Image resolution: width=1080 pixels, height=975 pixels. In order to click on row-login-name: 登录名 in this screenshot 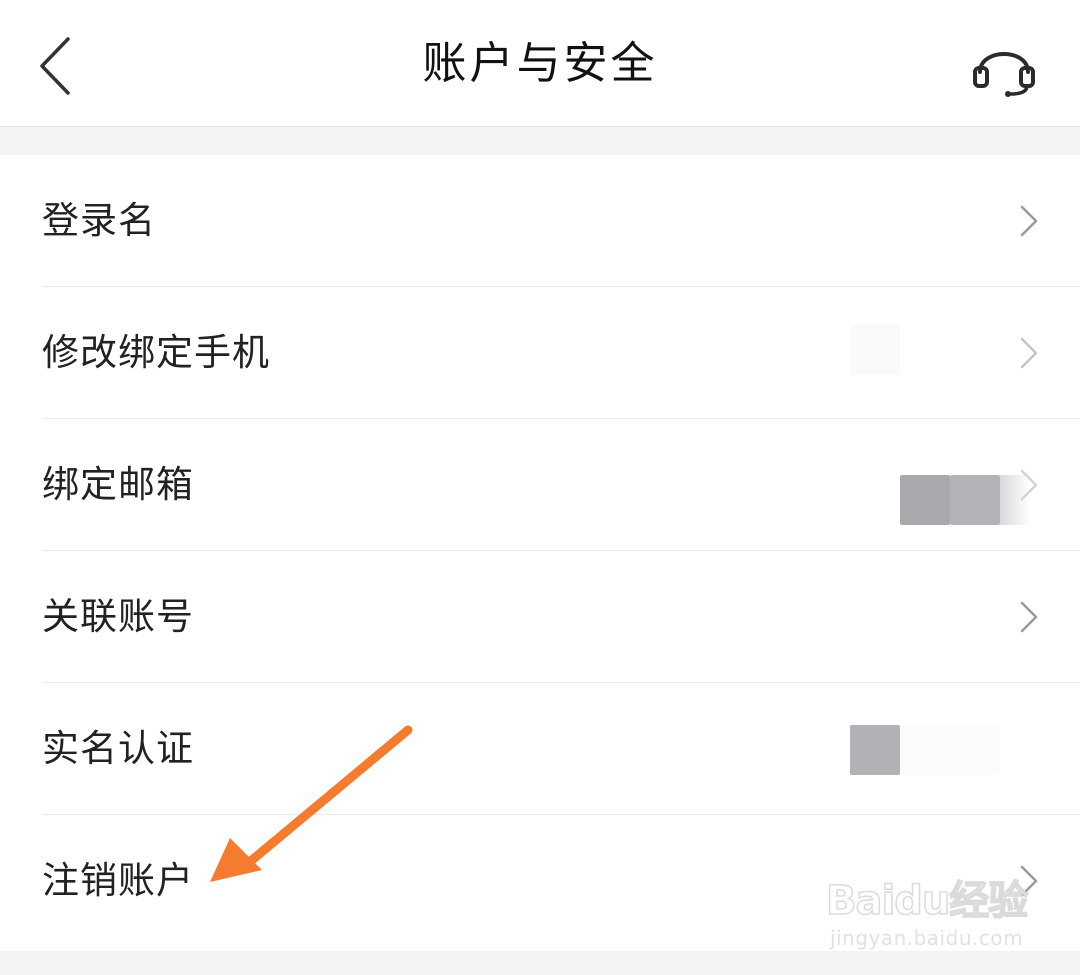, I will do `click(540, 221)`.